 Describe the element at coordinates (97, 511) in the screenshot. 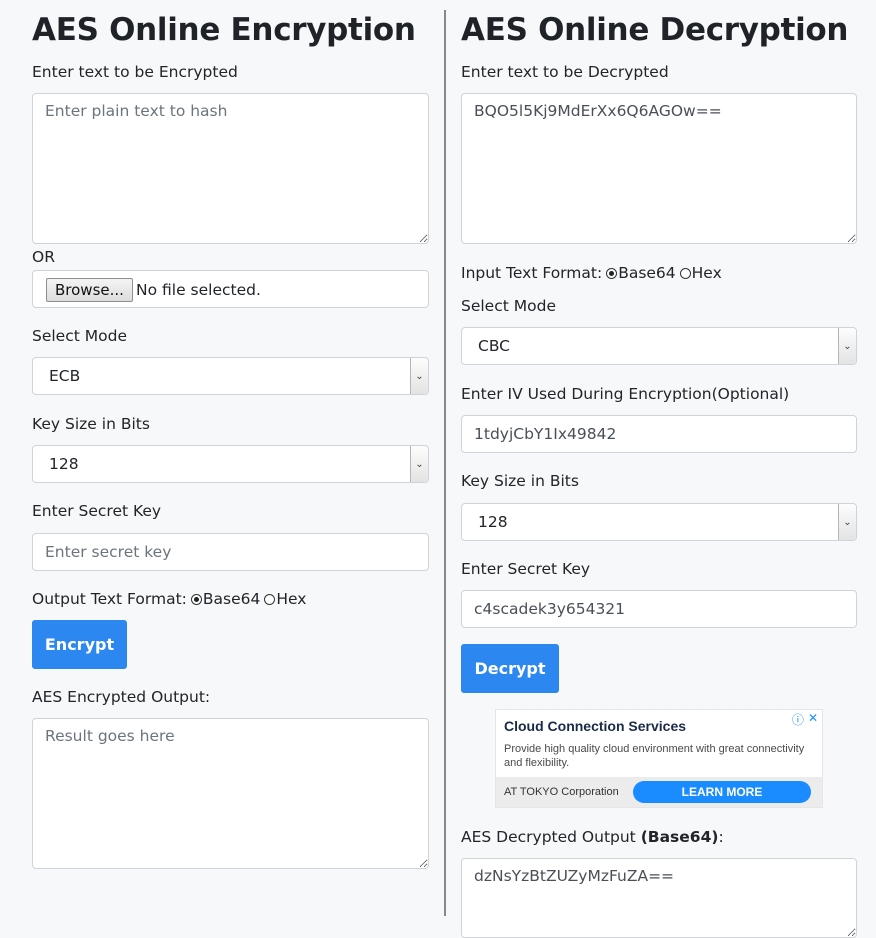

I see `encrypt-secret-label: Enter Secret Key` at that location.